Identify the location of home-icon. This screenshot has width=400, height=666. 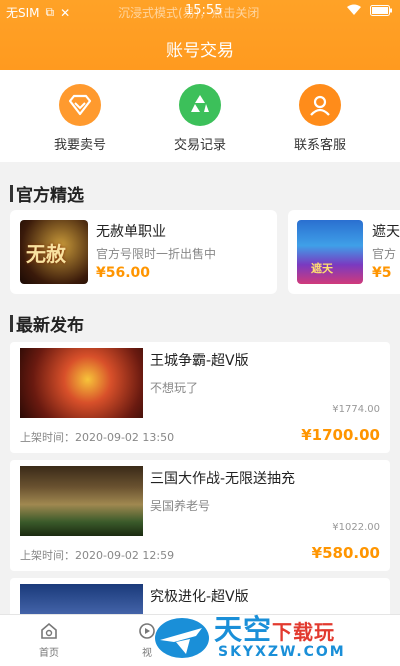
(49, 630).